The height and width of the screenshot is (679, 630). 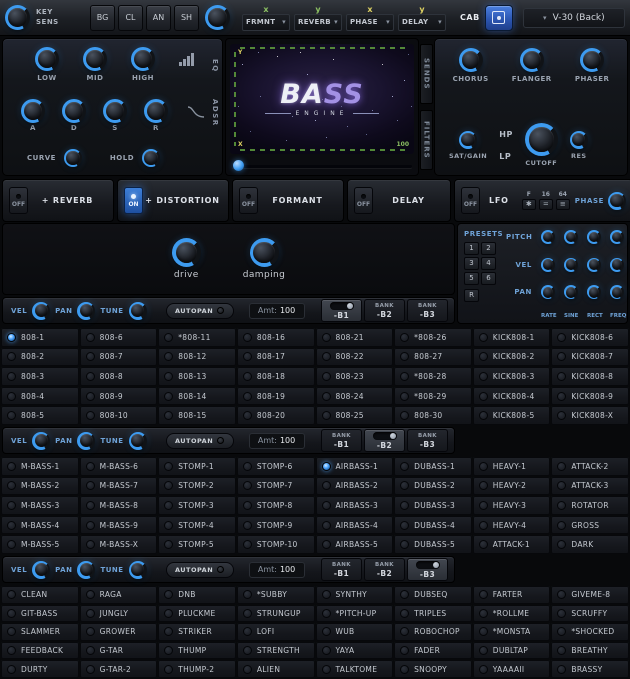 I want to click on sample-cell: 808-12, so click(x=197, y=357).